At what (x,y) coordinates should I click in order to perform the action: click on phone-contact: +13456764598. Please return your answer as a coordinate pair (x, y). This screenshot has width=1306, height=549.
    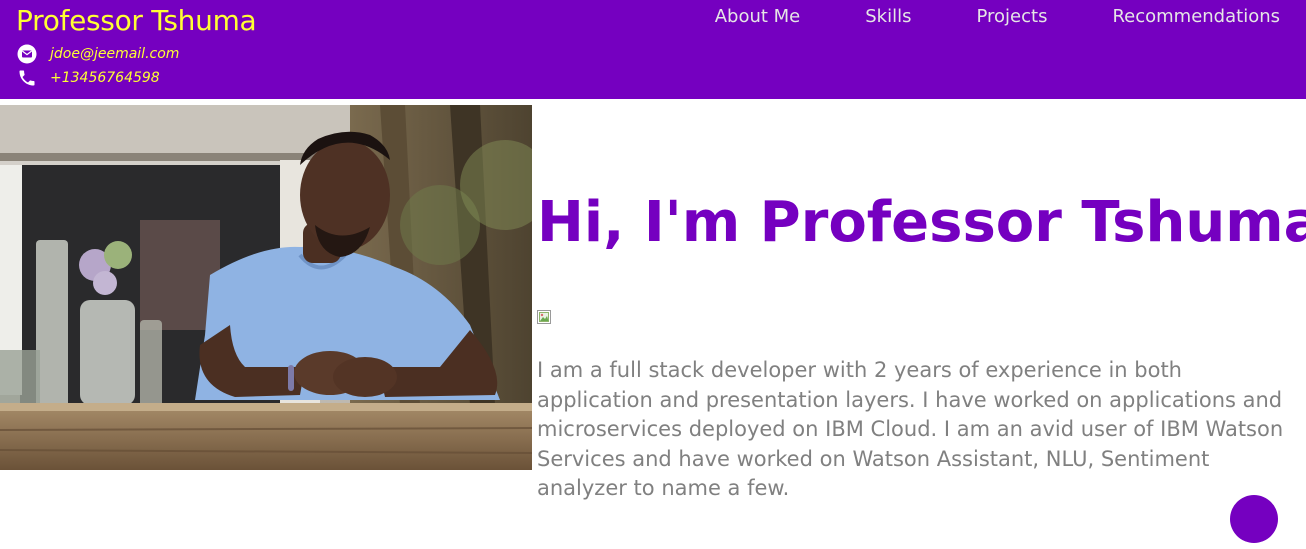
    Looking at the image, I should click on (88, 78).